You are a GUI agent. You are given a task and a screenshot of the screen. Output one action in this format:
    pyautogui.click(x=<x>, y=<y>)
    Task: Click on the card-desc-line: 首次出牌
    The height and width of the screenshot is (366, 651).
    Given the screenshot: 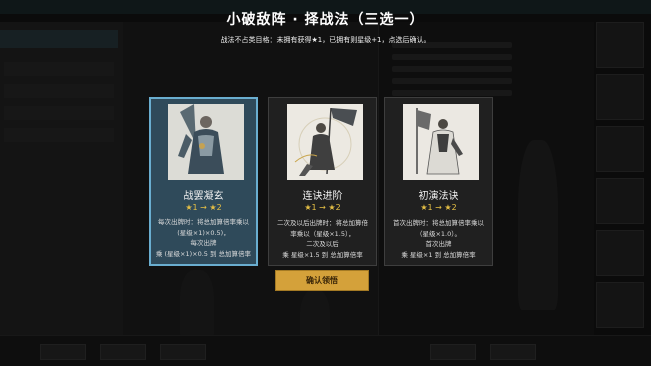 What is the action you would take?
    pyautogui.click(x=438, y=244)
    